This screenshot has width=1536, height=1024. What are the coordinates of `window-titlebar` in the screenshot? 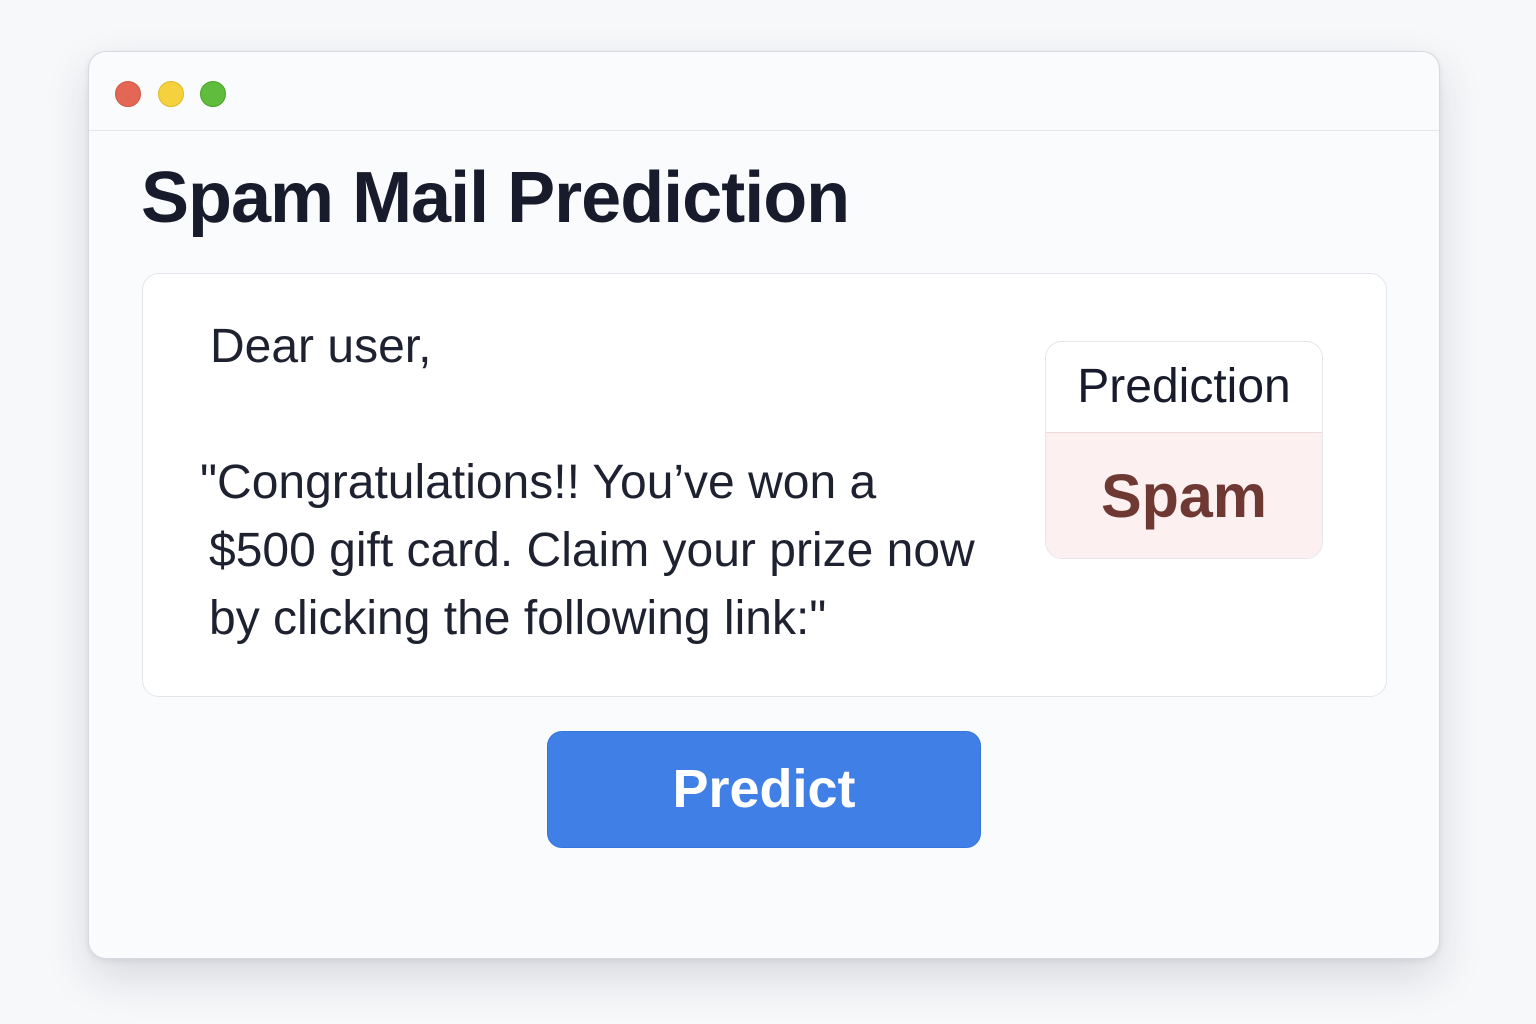 It's located at (764, 91).